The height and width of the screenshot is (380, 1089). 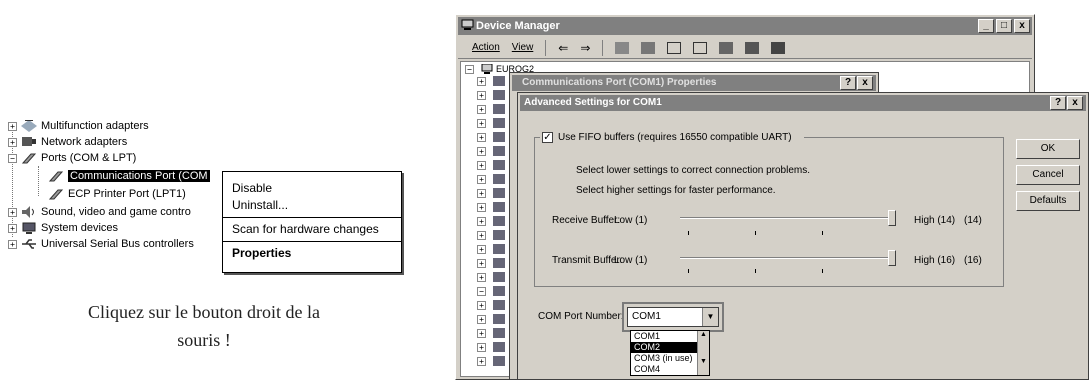 What do you see at coordinates (803, 103) in the screenshot?
I see `dialog-titlebar: Advanced Settings for COM1 ? x` at bounding box center [803, 103].